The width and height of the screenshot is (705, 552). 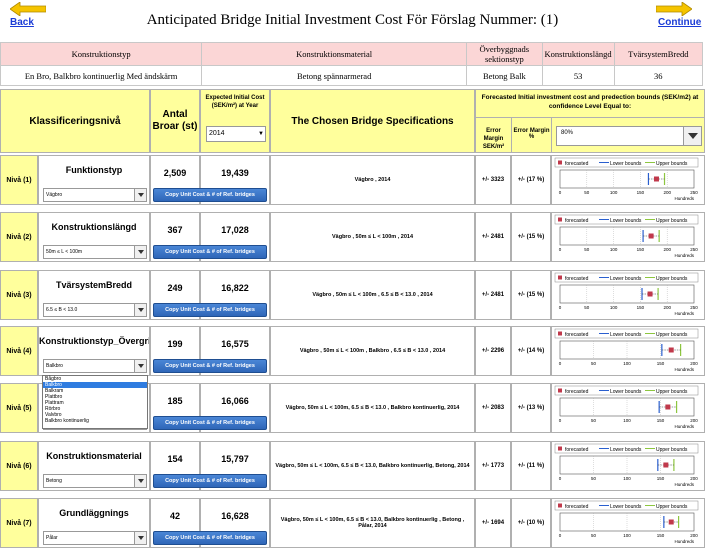 I want to click on summary-value: 36, so click(x=658, y=75).